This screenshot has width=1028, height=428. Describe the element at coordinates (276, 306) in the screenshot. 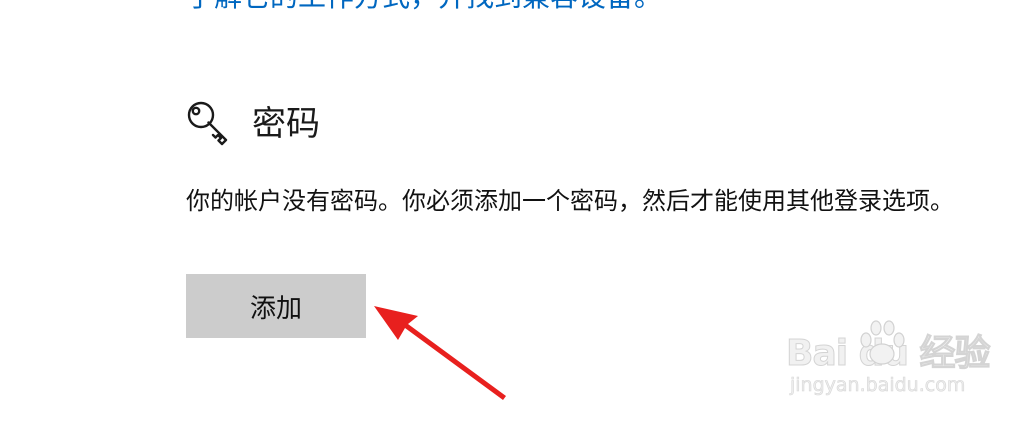

I see `add-password-button: 添加` at that location.